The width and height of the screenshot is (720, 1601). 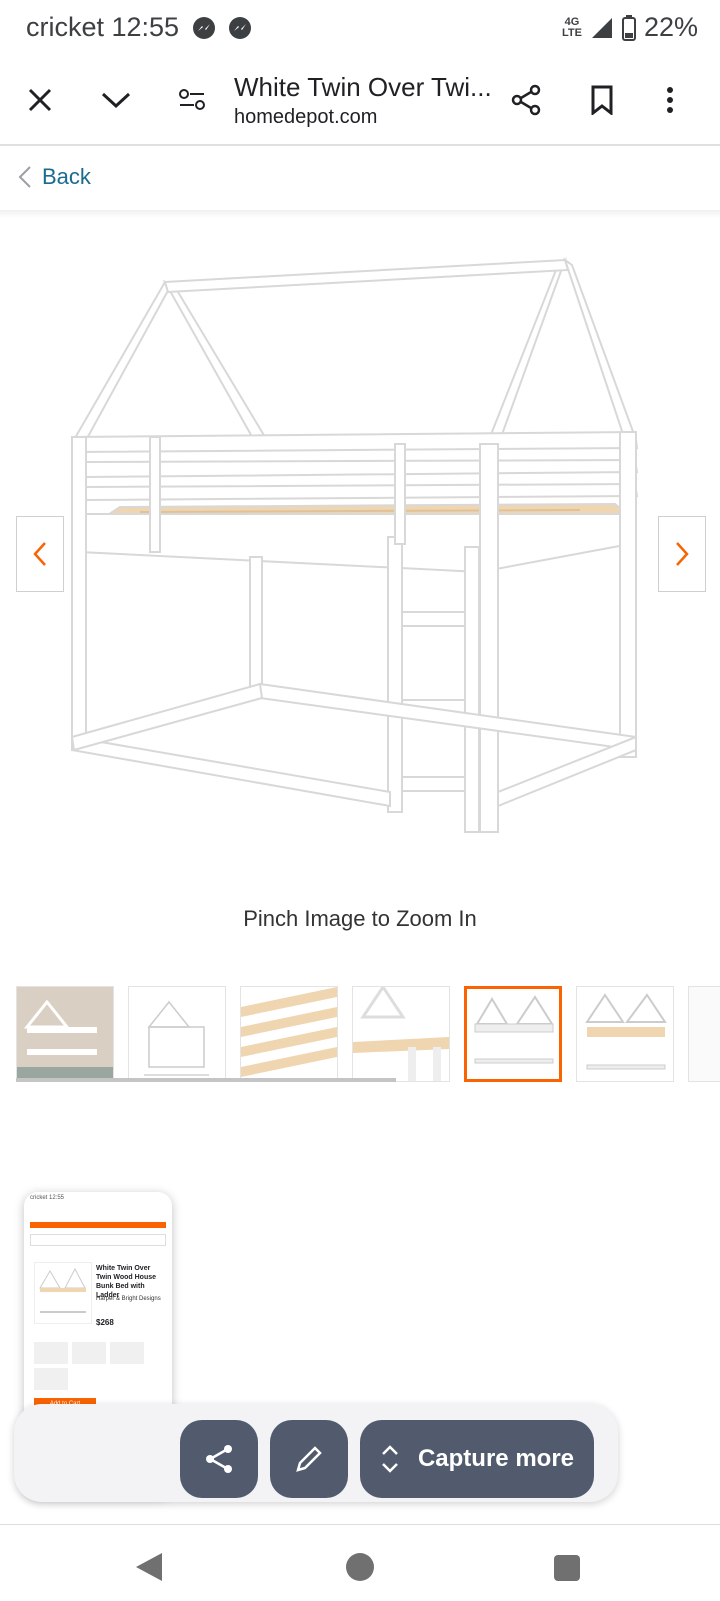 What do you see at coordinates (567, 1568) in the screenshot?
I see `recents-square-icon` at bounding box center [567, 1568].